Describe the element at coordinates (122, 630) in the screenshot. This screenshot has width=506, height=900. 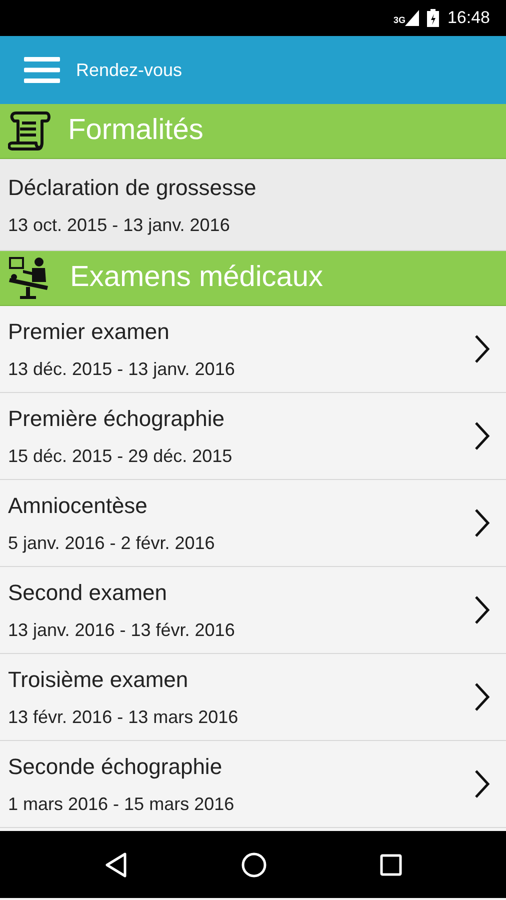
I see `appointment-dates: 13 janv. 2016 - 13 févr. 2016` at that location.